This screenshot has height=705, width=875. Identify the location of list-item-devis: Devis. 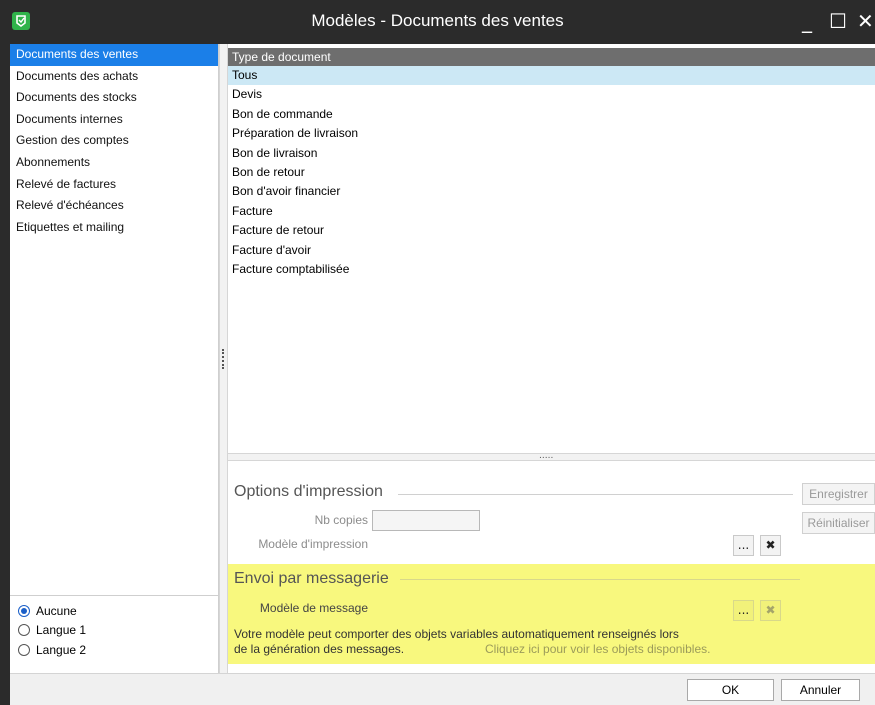
(551, 94).